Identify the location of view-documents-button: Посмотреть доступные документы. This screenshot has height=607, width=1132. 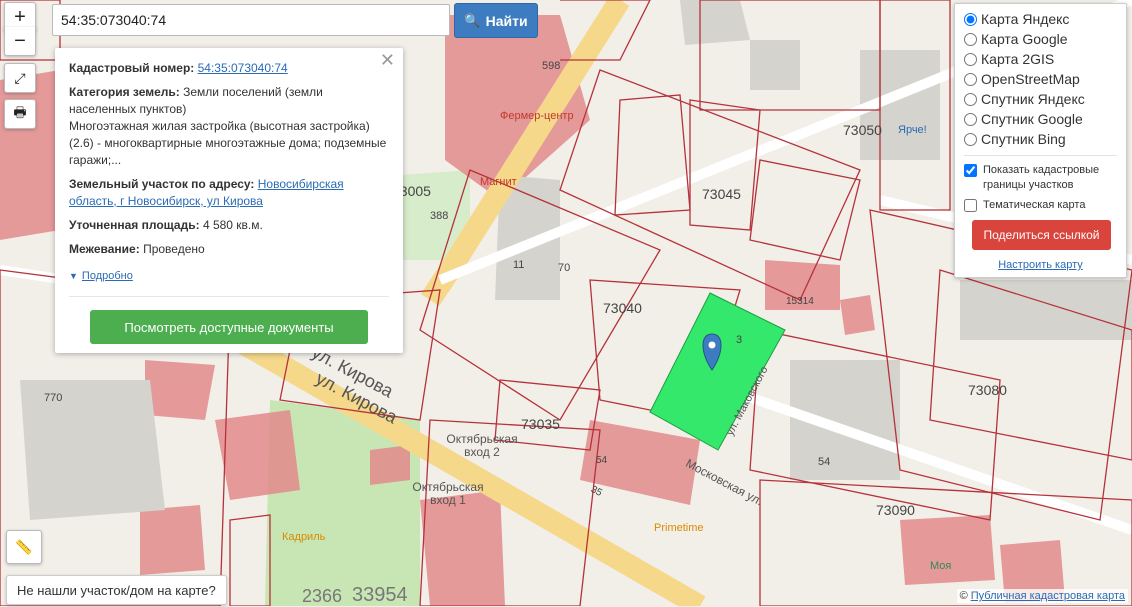
(229, 327).